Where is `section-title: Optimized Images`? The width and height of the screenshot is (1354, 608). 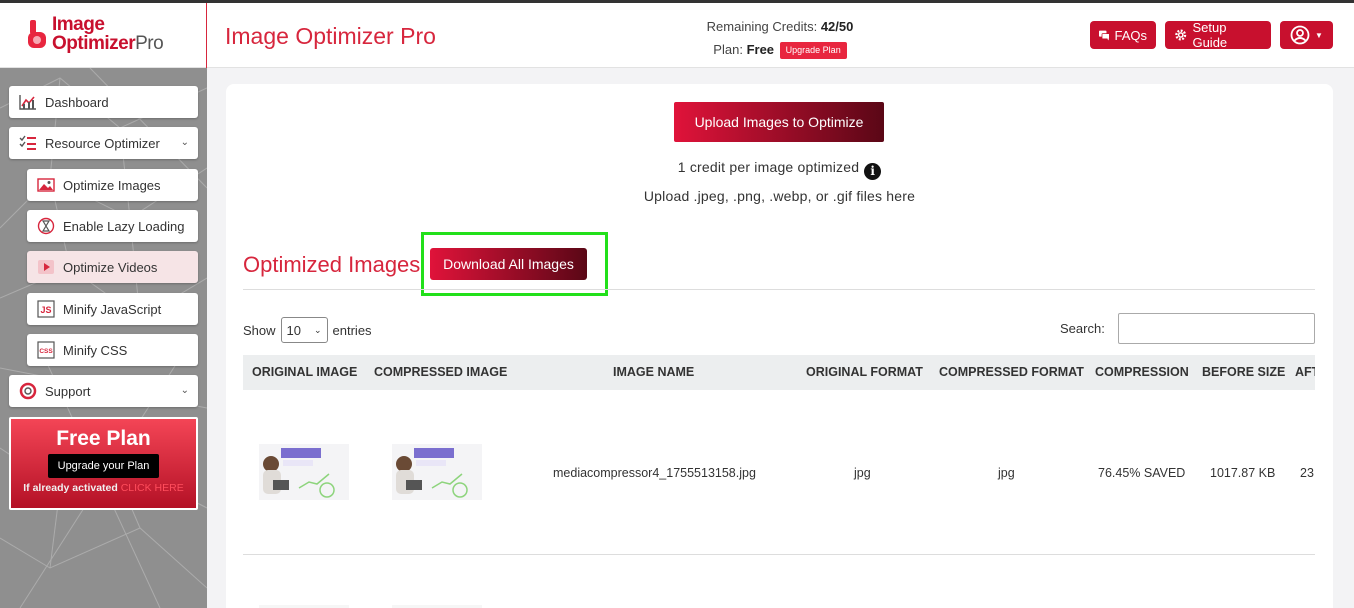
section-title: Optimized Images is located at coordinates (332, 264).